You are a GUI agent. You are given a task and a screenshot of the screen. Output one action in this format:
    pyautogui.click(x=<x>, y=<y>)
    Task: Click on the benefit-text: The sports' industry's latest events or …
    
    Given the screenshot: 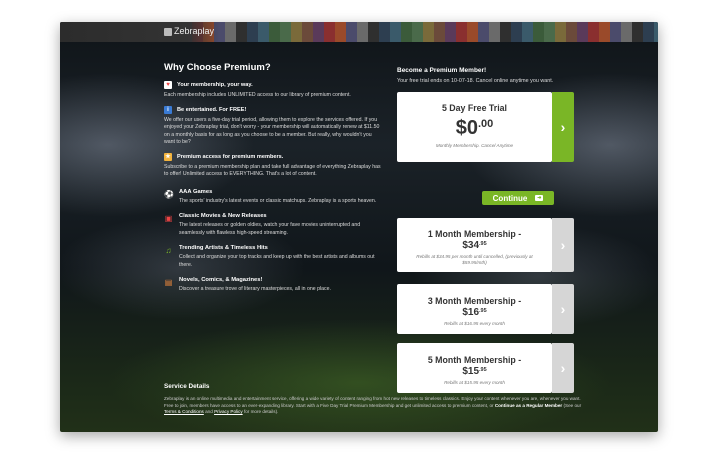 What is the action you would take?
    pyautogui.click(x=278, y=200)
    